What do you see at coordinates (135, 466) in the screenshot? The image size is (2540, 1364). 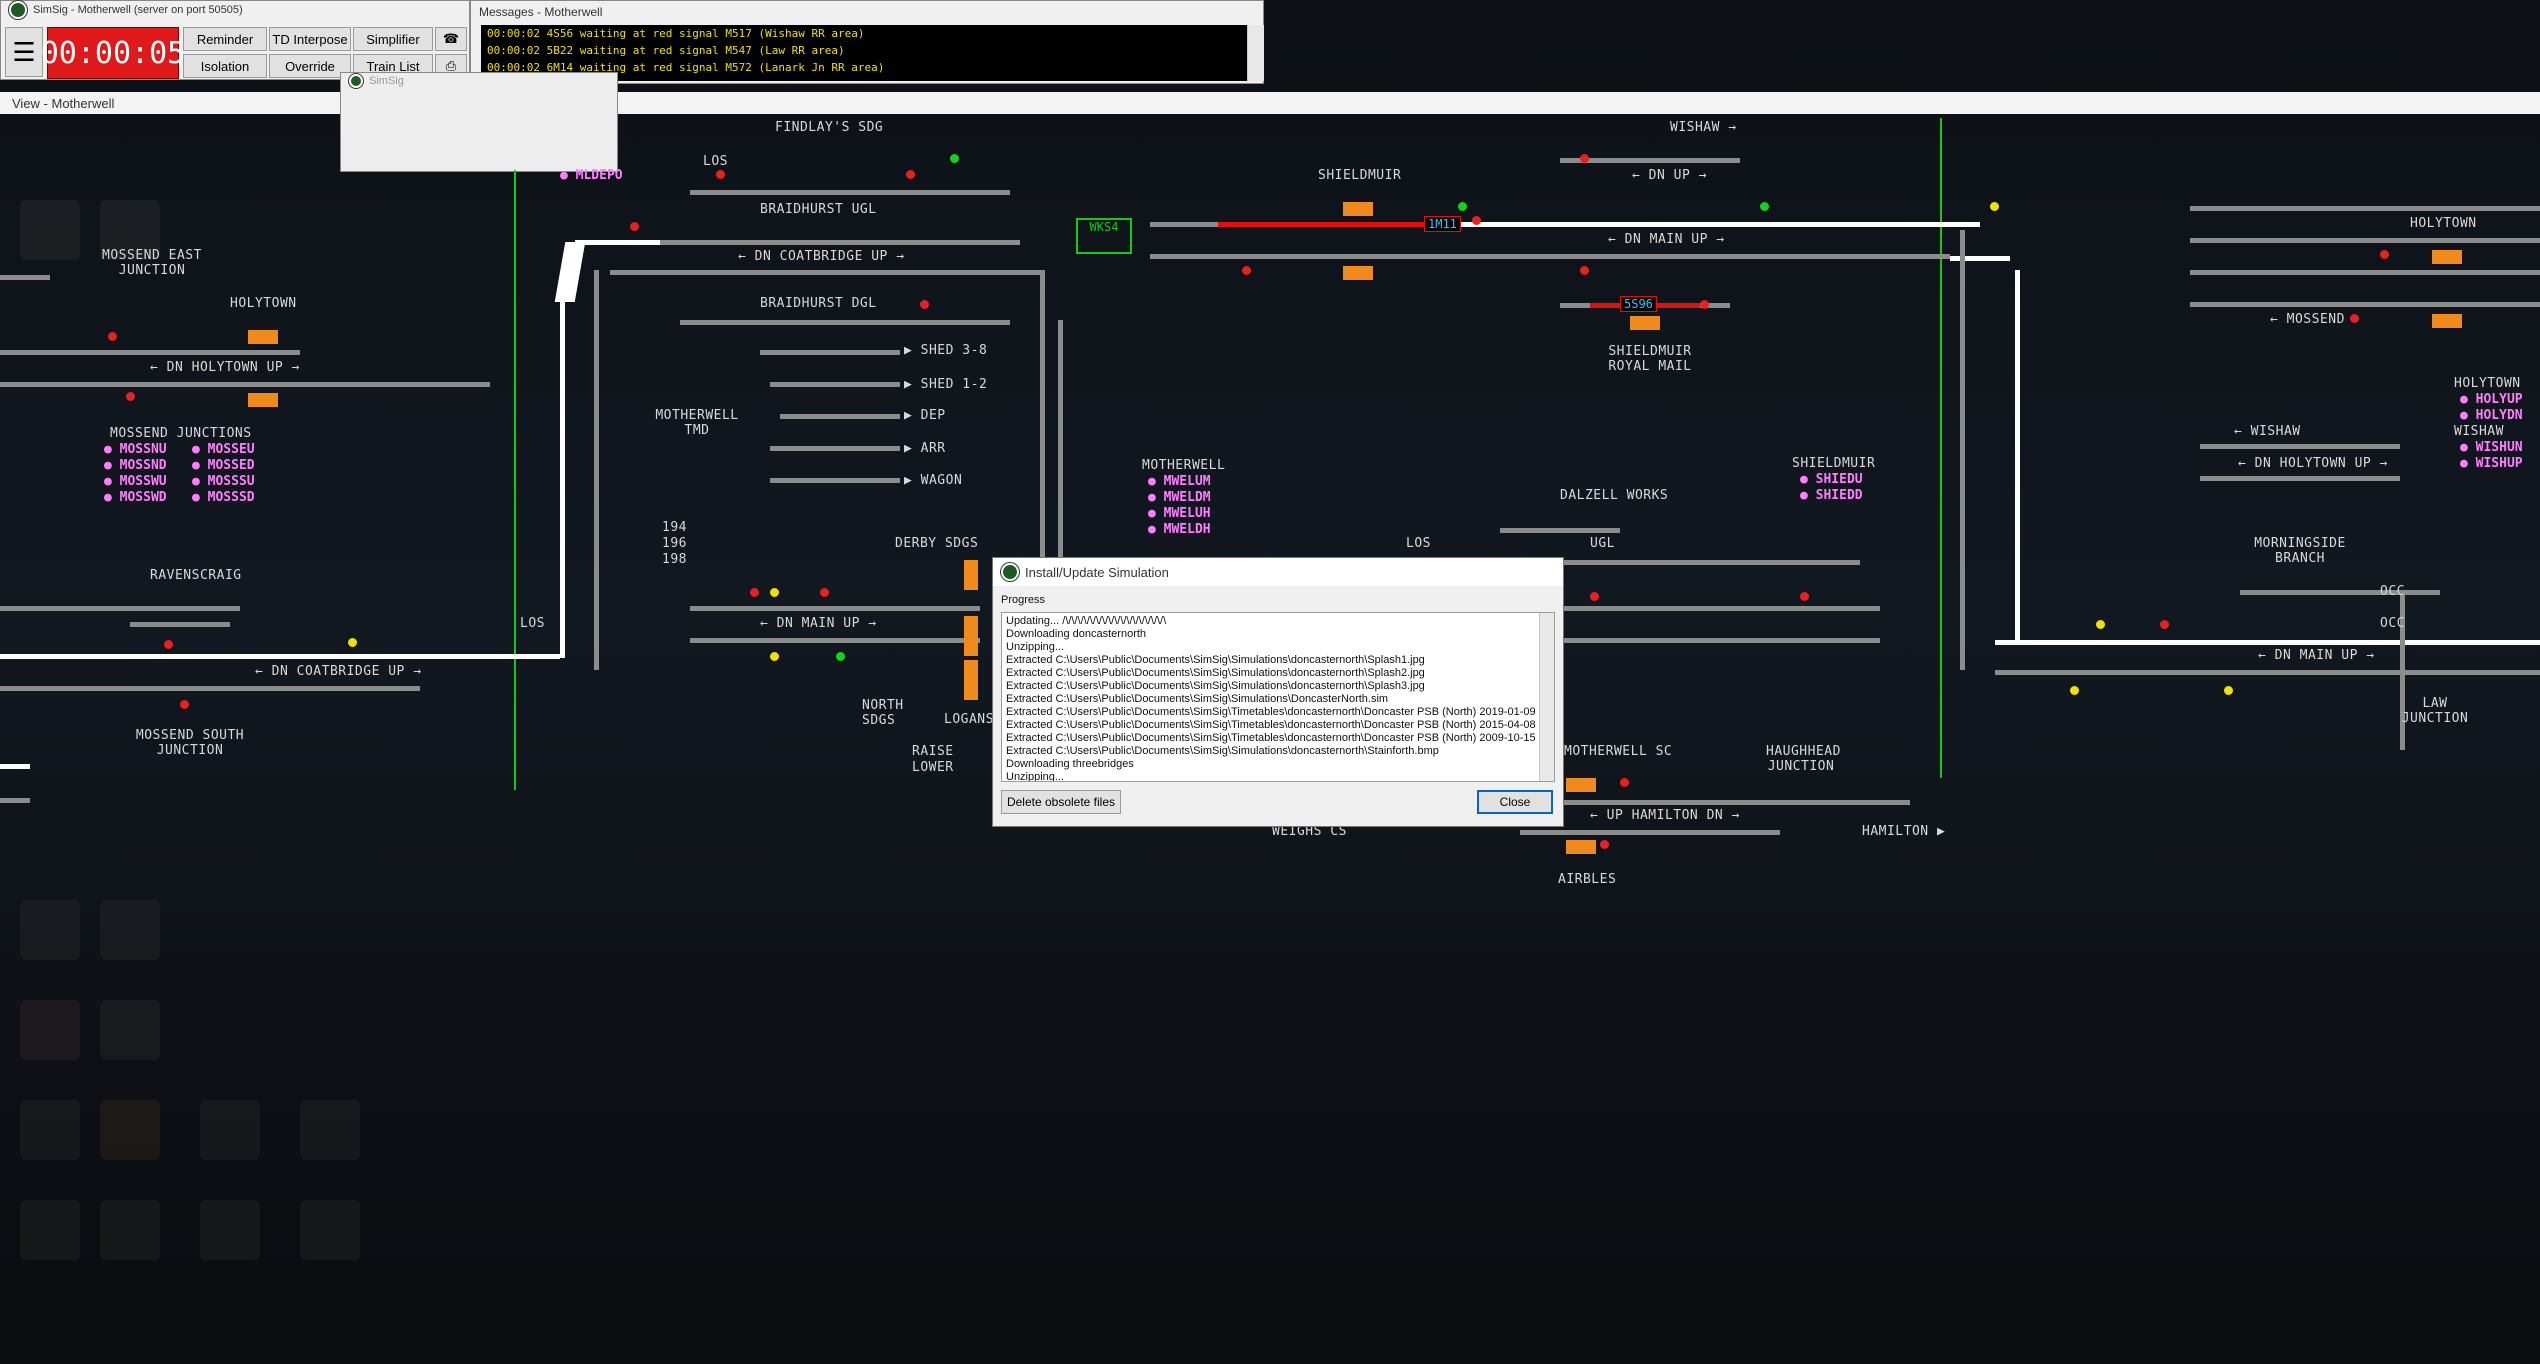 I see `route-code: ● MOSSND` at bounding box center [135, 466].